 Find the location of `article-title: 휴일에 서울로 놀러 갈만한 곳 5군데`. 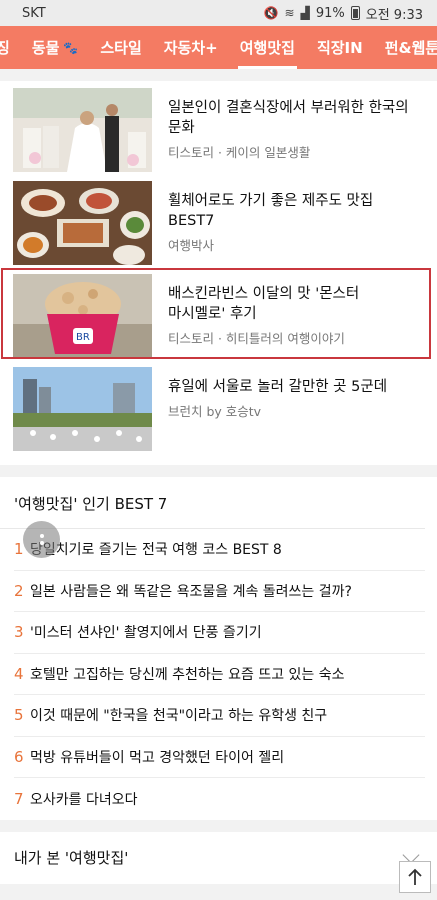

article-title: 휴일에 서울로 놀러 갈만한 곳 5군데 is located at coordinates (278, 387).